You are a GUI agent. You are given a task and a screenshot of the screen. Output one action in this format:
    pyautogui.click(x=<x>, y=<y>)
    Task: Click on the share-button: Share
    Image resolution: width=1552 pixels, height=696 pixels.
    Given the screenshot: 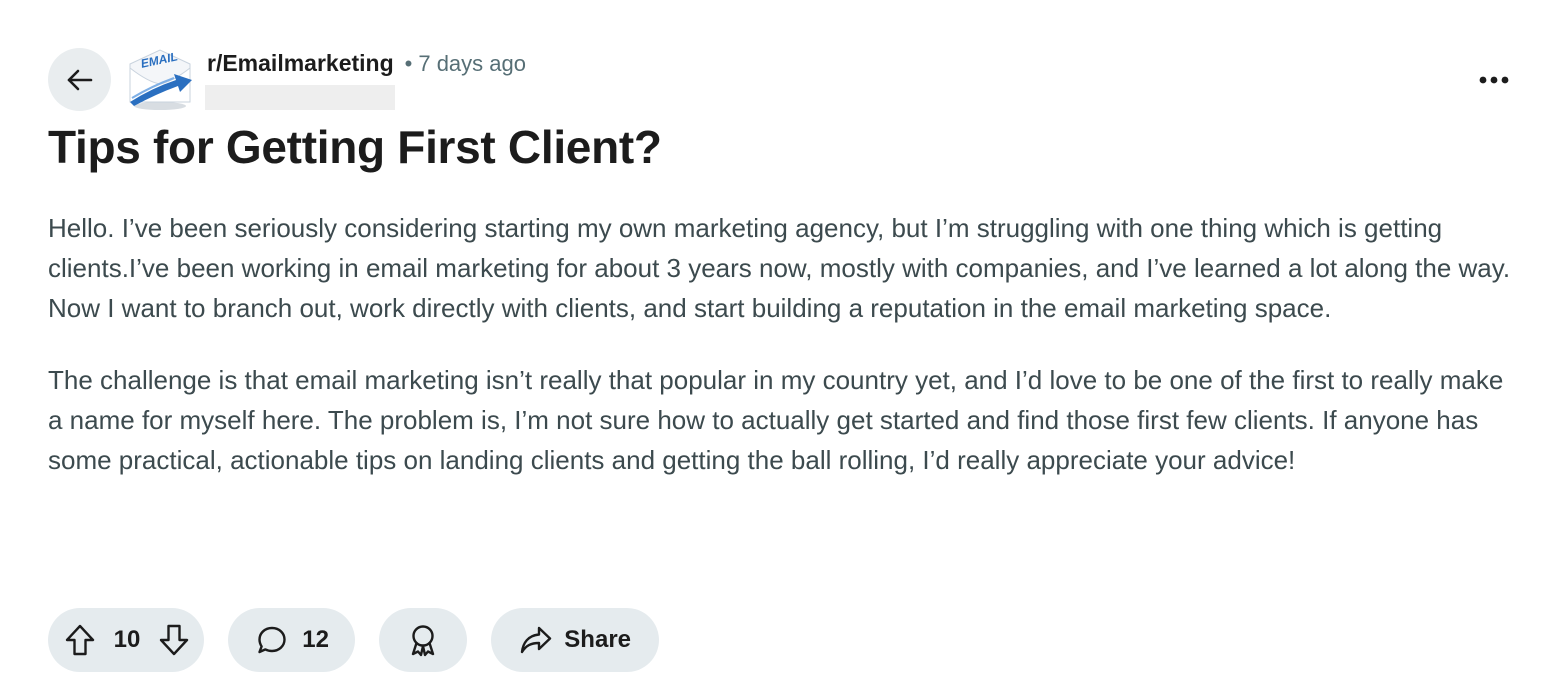 What is the action you would take?
    pyautogui.click(x=575, y=640)
    